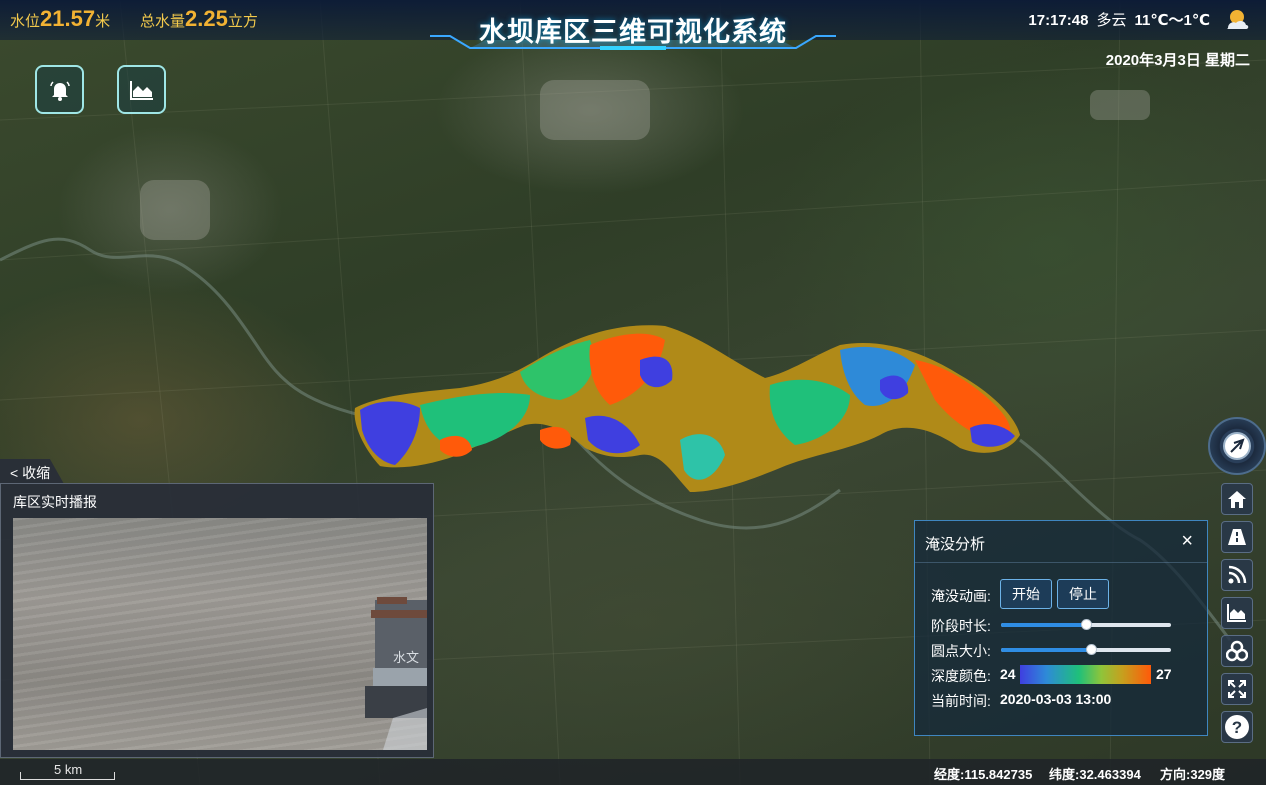 This screenshot has height=785, width=1266. What do you see at coordinates (1238, 19) in the screenshot?
I see `cloudy-sun-icon` at bounding box center [1238, 19].